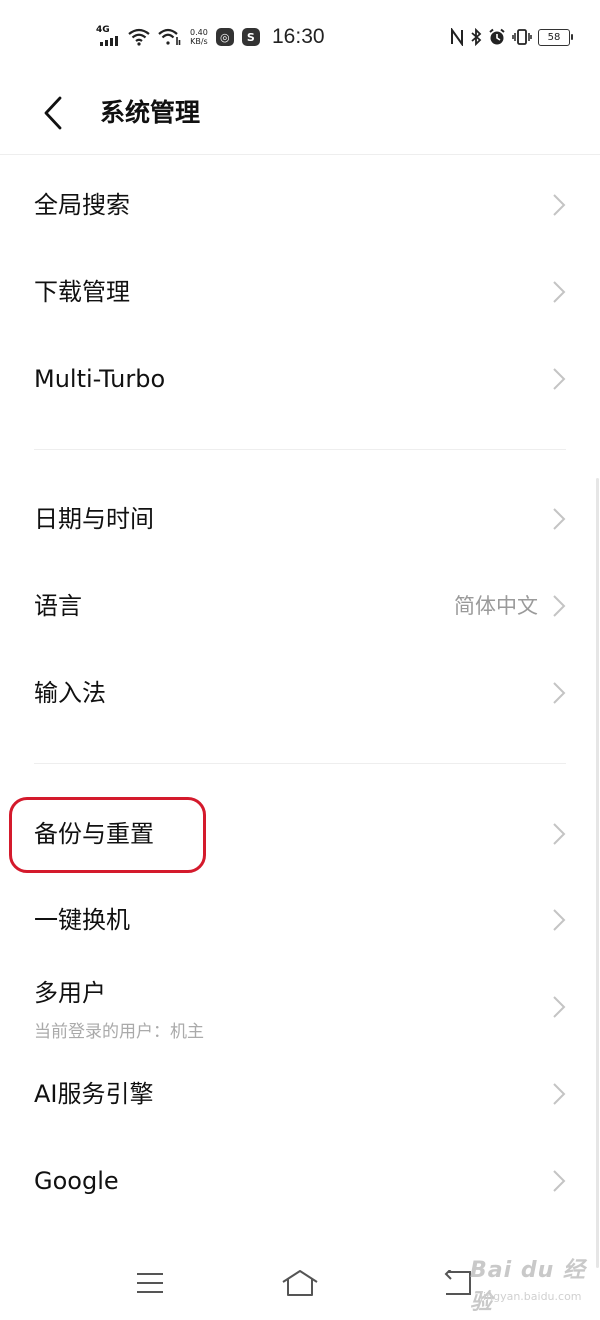 This screenshot has width=600, height=1320. Describe the element at coordinates (199, 32) in the screenshot. I see `speed-value: 0.40` at that location.